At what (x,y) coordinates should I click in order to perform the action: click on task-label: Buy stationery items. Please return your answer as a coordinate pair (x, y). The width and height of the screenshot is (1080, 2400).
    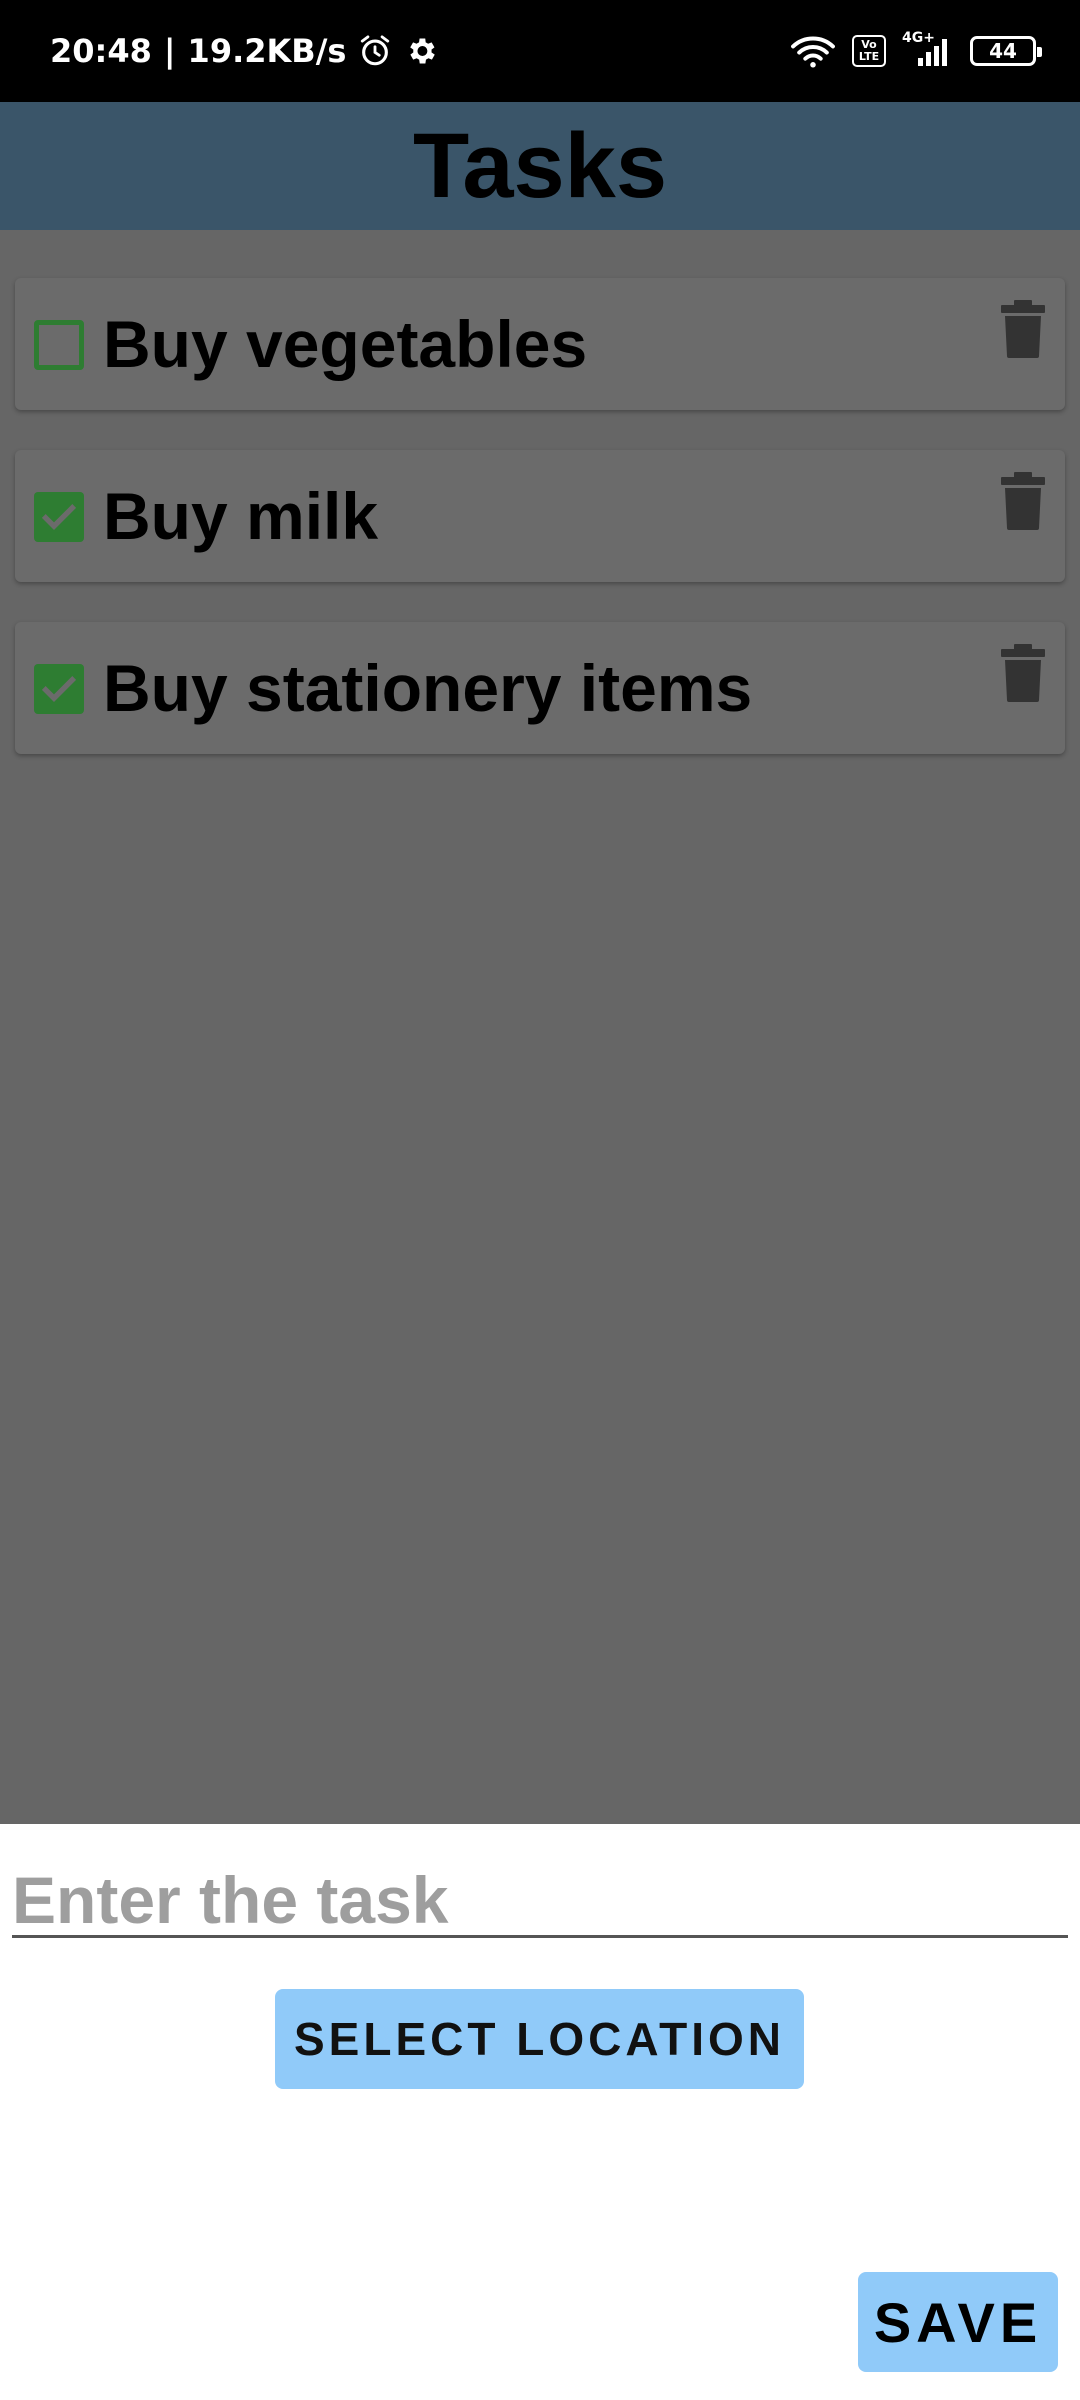
    Looking at the image, I should click on (428, 688).